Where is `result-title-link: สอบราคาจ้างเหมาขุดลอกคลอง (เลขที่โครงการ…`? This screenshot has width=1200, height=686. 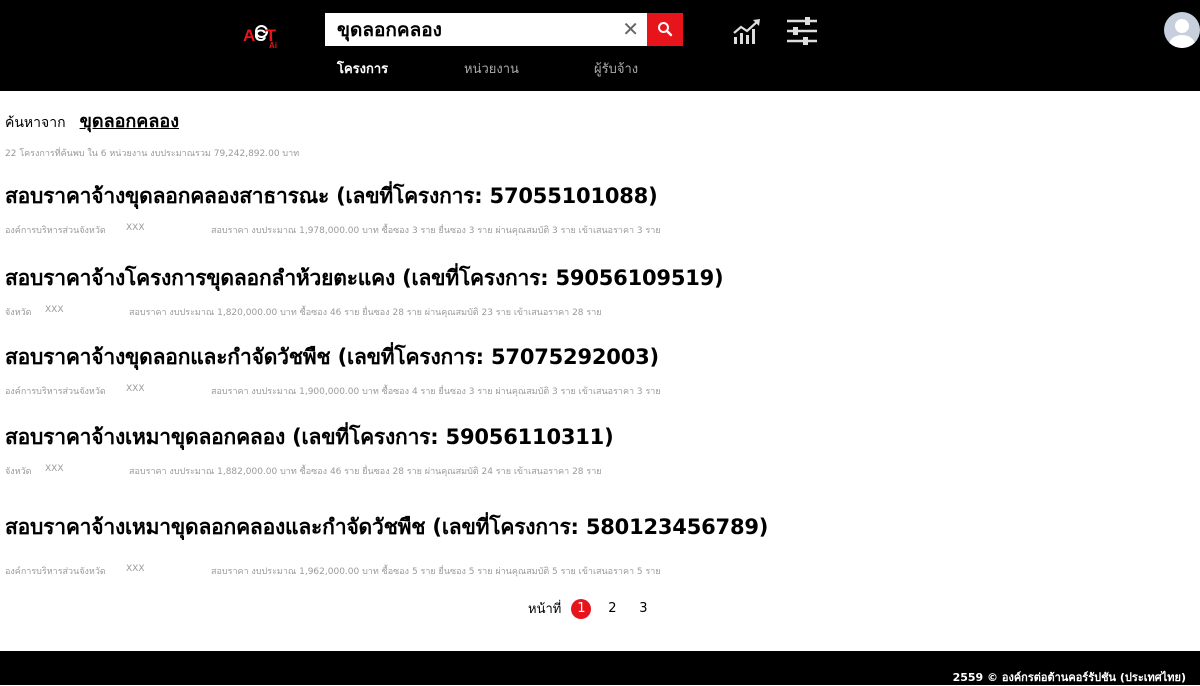 result-title-link: สอบราคาจ้างเหมาขุดลอกคลอง (เลขที่โครงการ… is located at coordinates (309, 437).